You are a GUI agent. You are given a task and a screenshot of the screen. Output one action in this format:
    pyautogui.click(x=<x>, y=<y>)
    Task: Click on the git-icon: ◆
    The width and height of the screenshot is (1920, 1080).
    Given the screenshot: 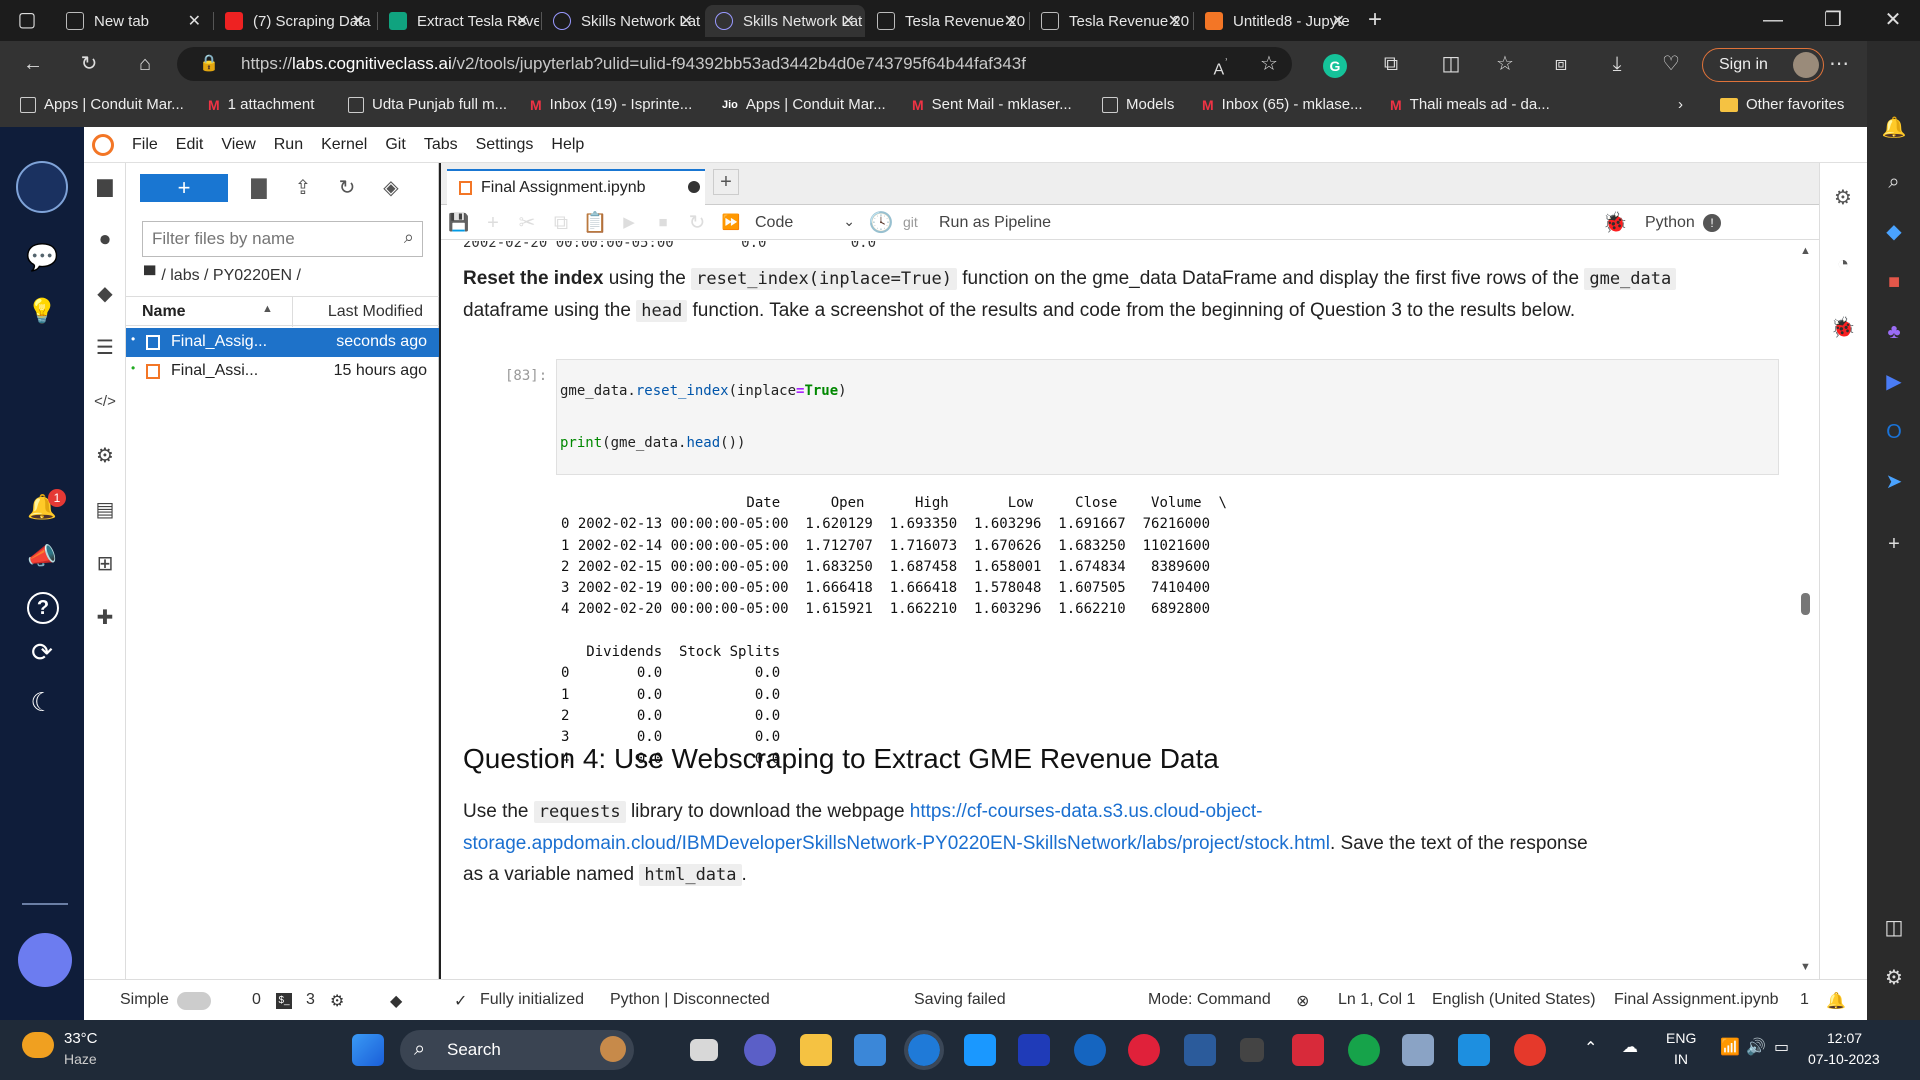 What is the action you would take?
    pyautogui.click(x=105, y=294)
    